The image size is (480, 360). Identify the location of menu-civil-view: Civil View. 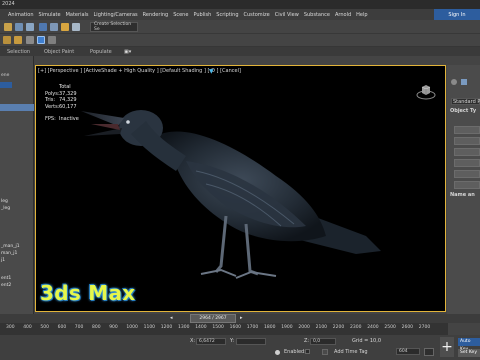
(289, 15).